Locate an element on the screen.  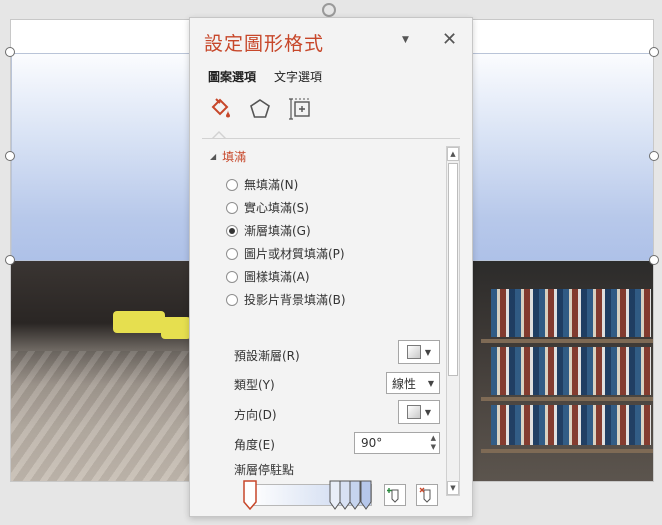
angle-value: 90° is located at coordinates (372, 443).